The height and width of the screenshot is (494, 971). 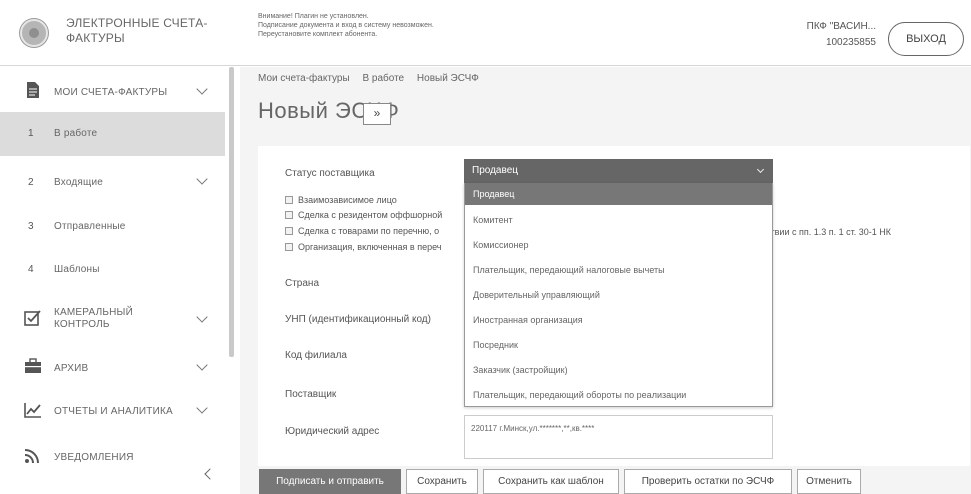 What do you see at coordinates (31, 269) in the screenshot?
I see `sidebar-item-number: 4` at bounding box center [31, 269].